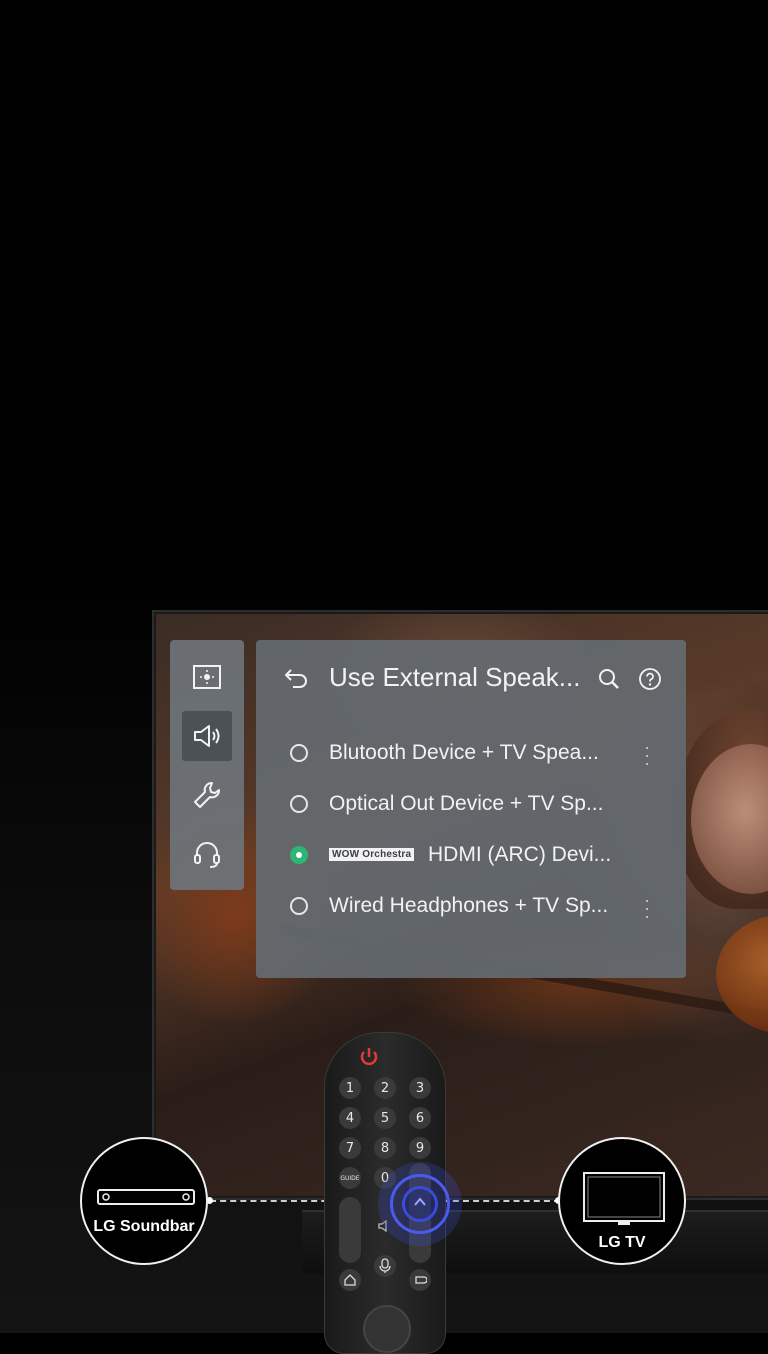 The width and height of the screenshot is (768, 1354). I want to click on sidebar-item-sound, so click(207, 736).